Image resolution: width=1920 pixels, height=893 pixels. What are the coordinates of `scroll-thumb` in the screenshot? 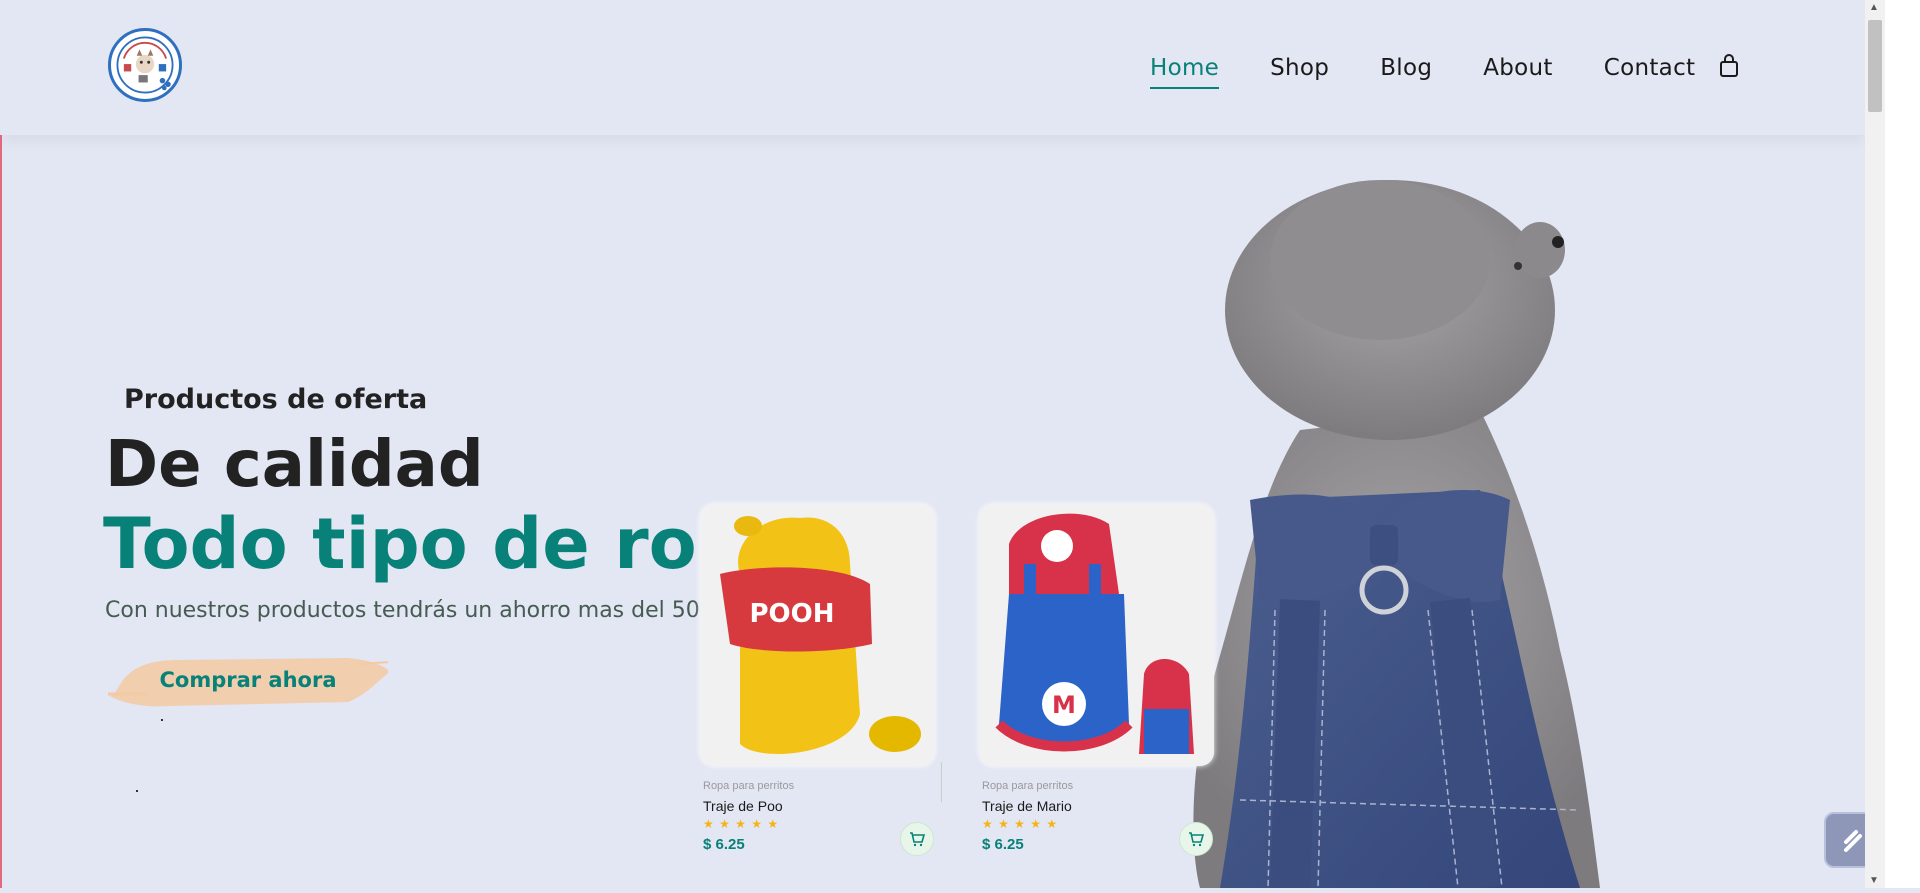 It's located at (1875, 66).